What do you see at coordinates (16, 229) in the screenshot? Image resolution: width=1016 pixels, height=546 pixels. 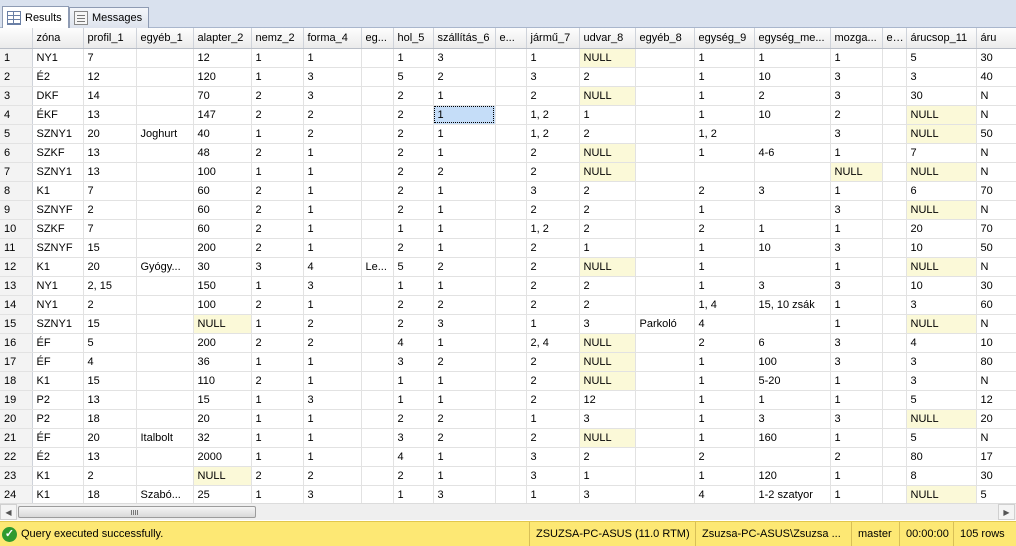 I see `row-number-cell: 10` at bounding box center [16, 229].